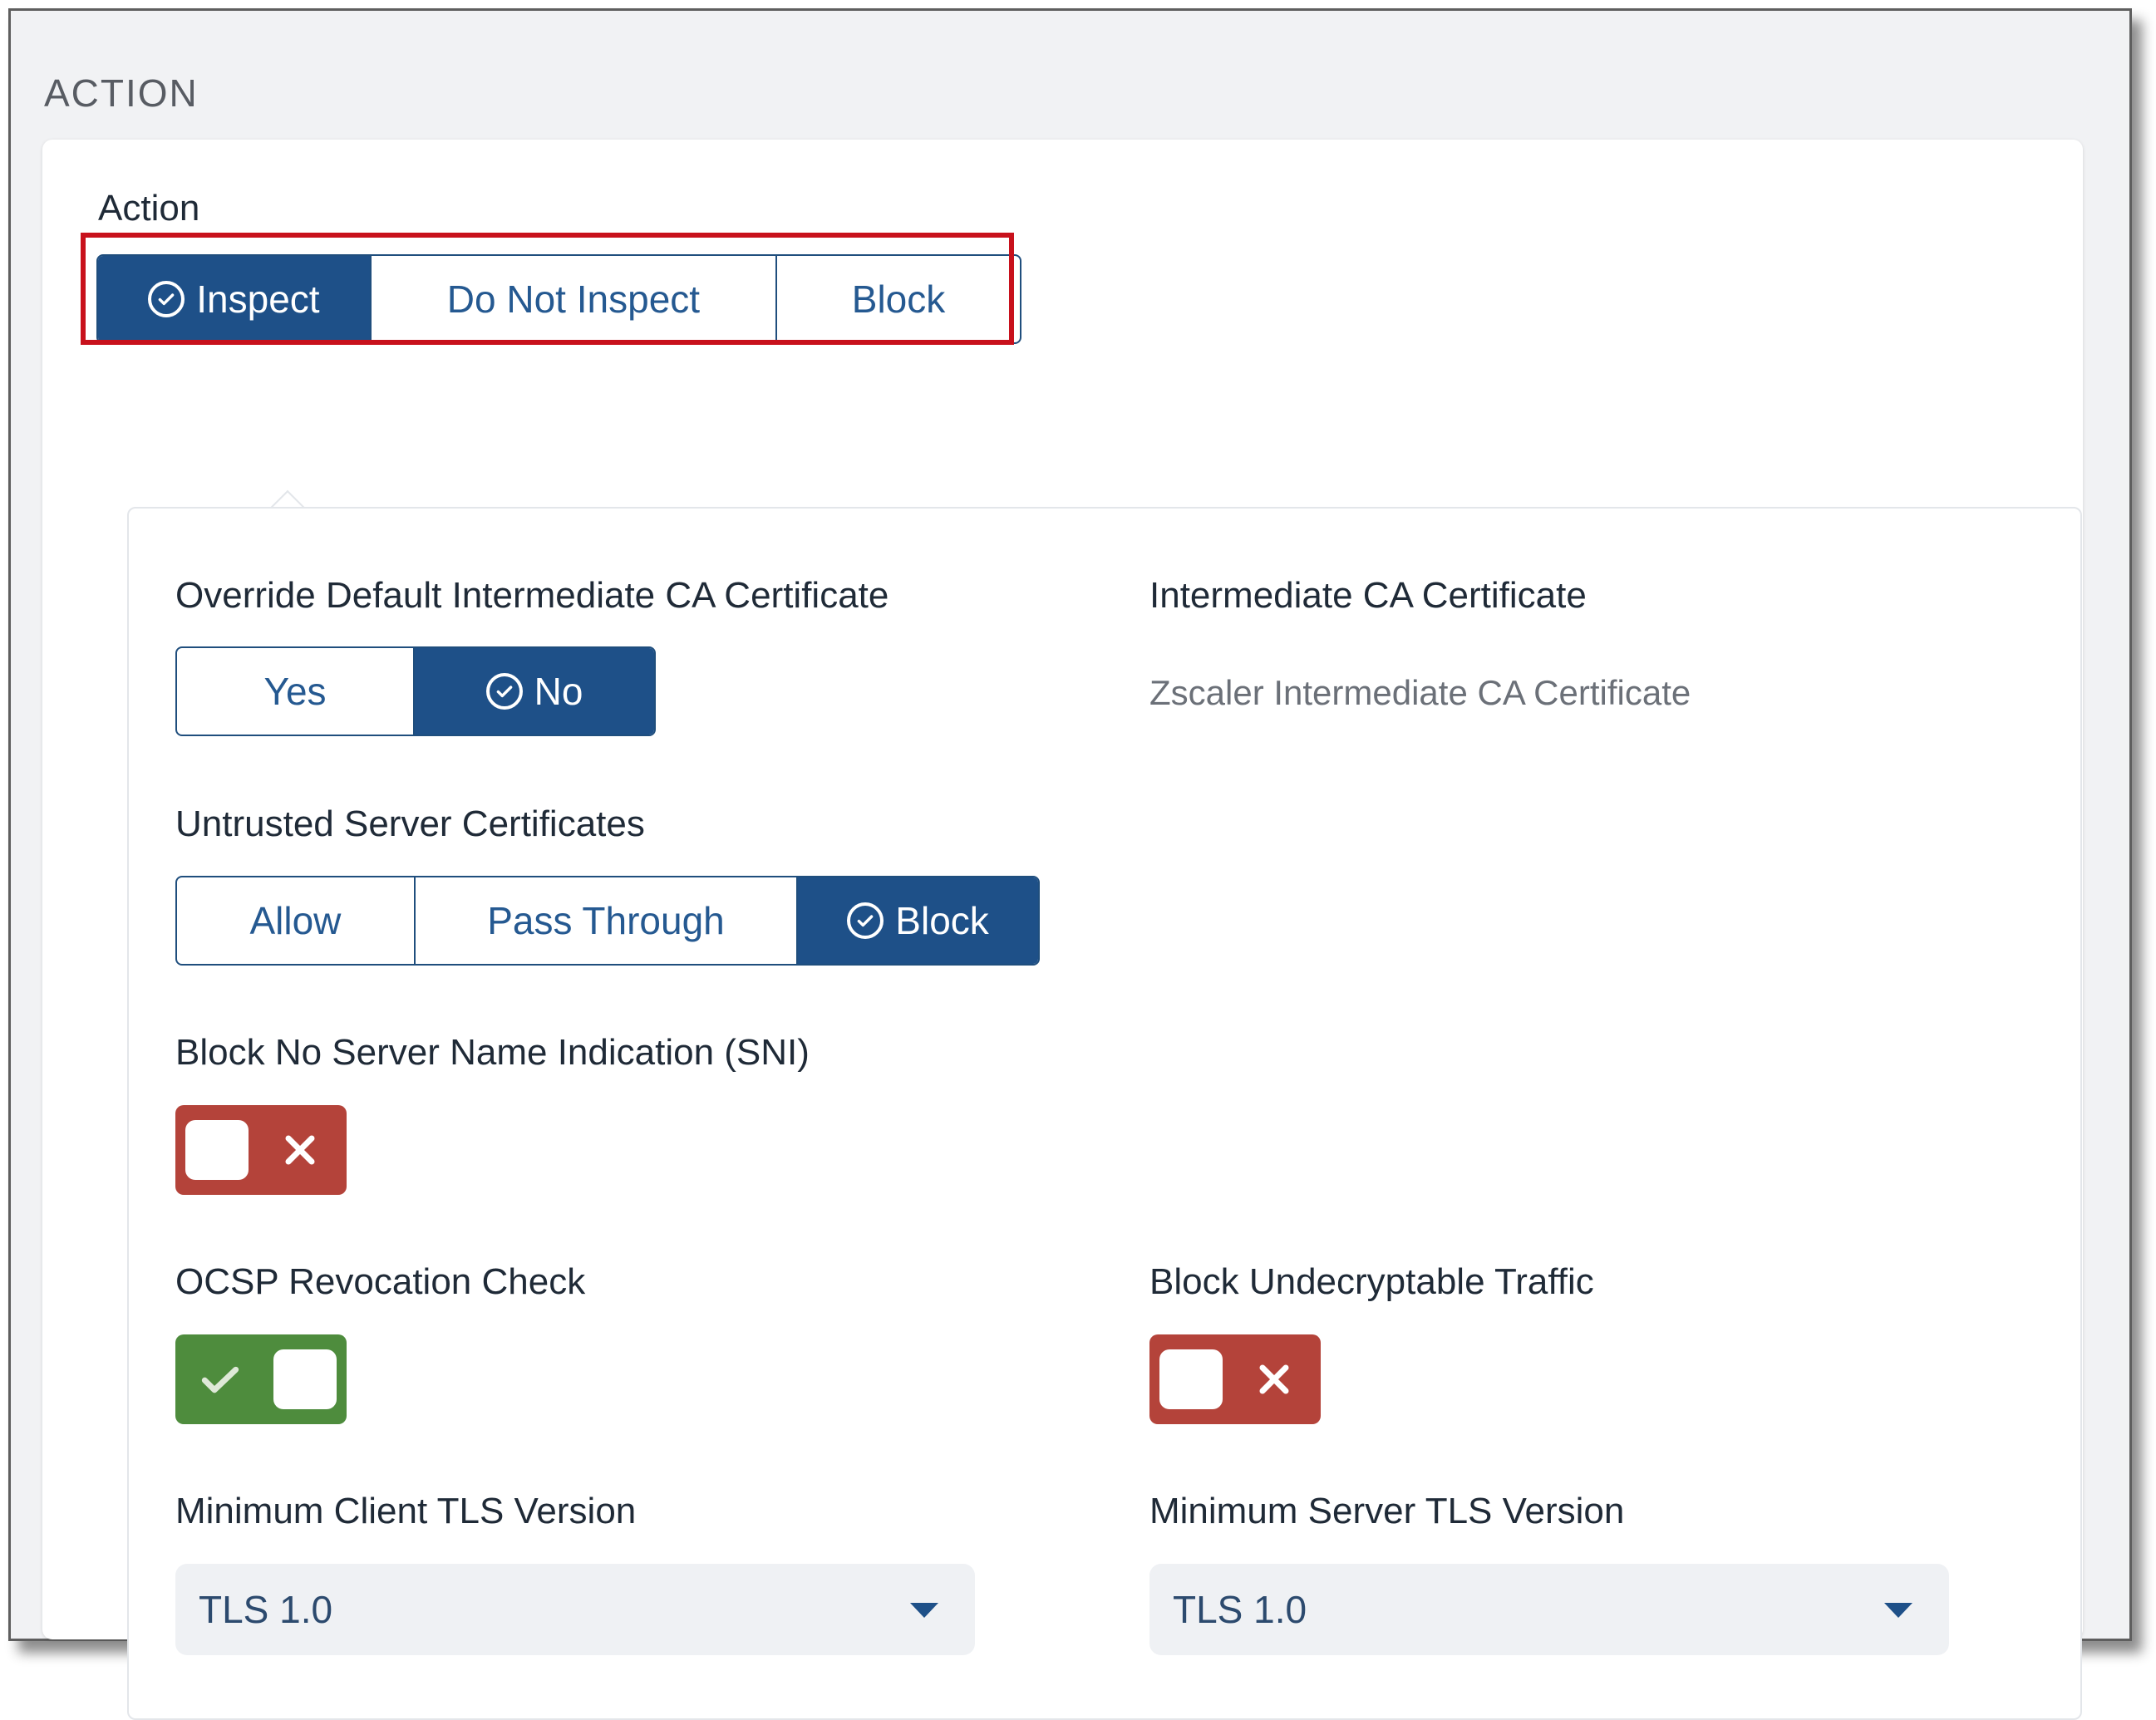 This screenshot has width=2156, height=1720. Describe the element at coordinates (261, 1379) in the screenshot. I see `ocsp-toggle` at that location.